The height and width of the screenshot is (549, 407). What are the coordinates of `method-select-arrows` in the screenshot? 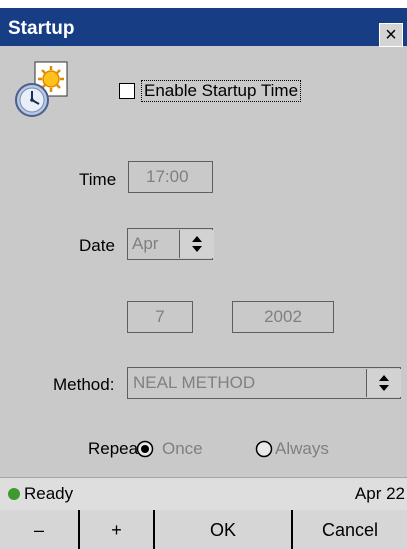 It's located at (383, 383).